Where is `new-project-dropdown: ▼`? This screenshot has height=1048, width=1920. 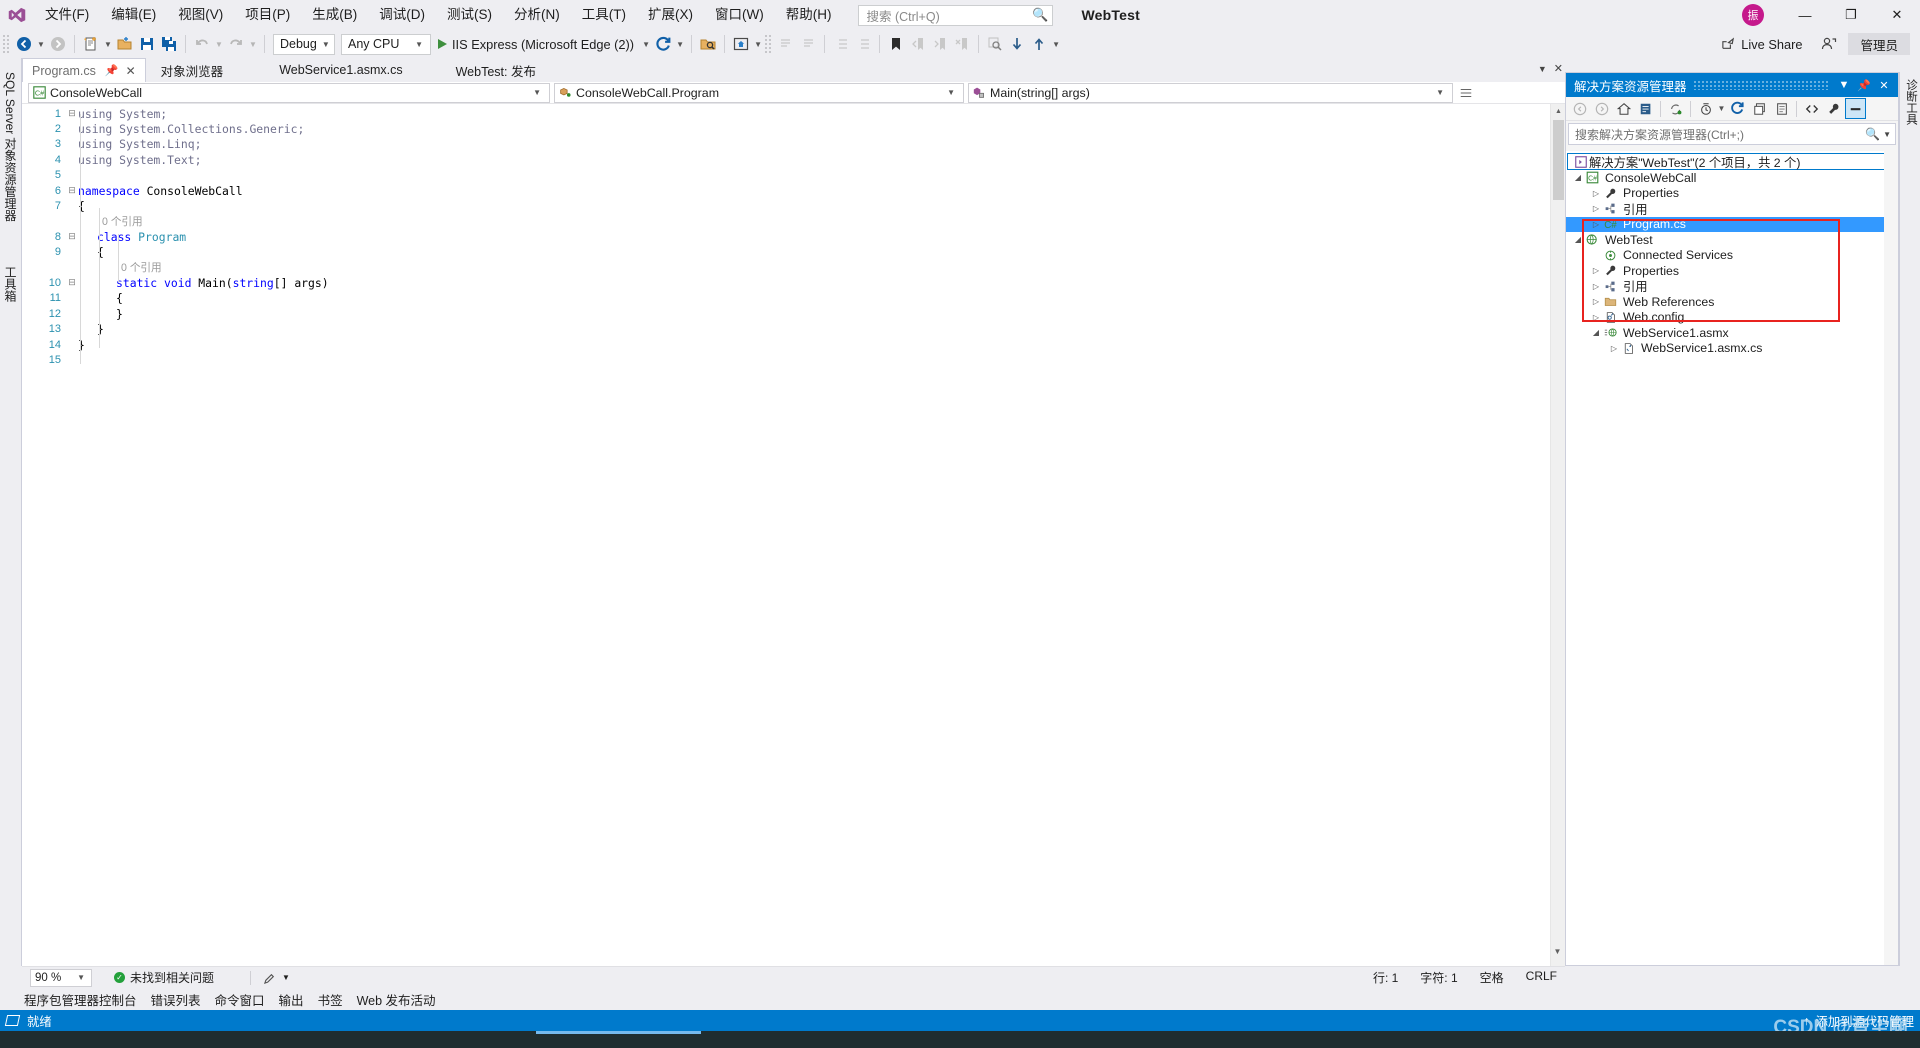 new-project-dropdown: ▼ is located at coordinates (108, 44).